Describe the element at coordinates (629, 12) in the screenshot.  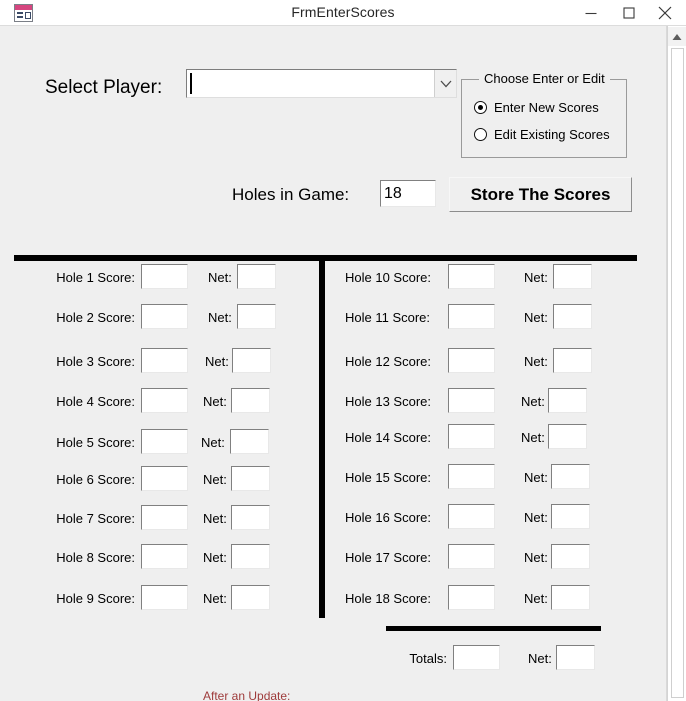
I see `maximize-button` at that location.